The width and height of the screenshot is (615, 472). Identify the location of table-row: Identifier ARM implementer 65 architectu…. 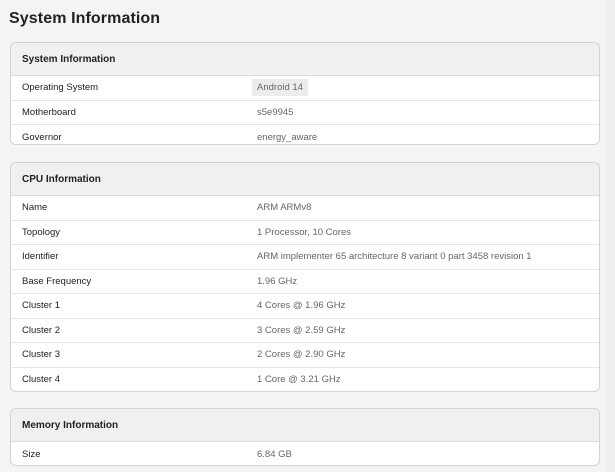
(305, 257).